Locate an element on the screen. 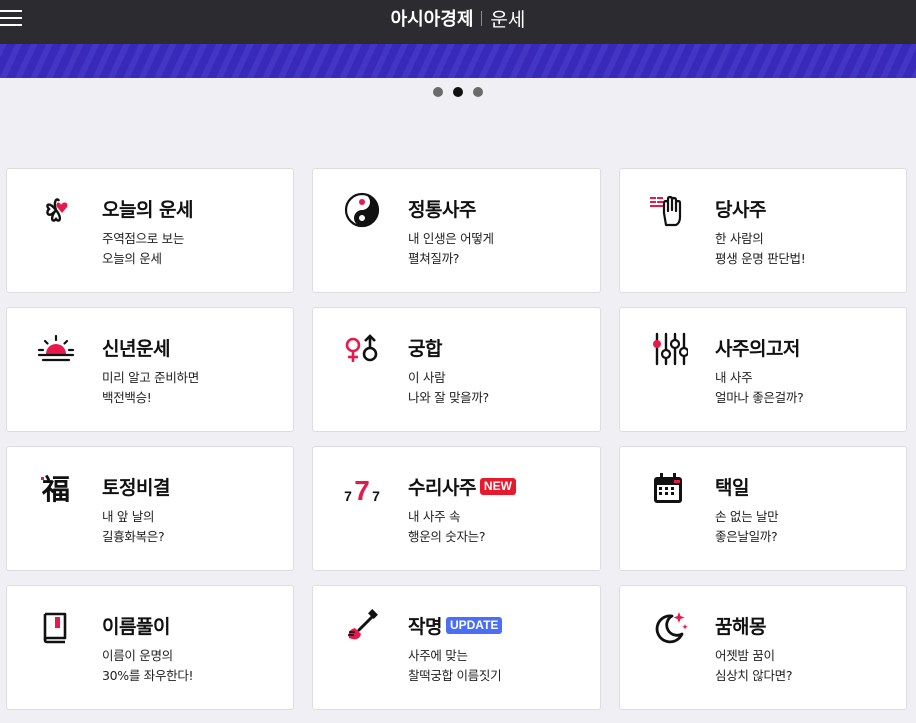  card-dream-interpretation: 꿈해몽 어젯밤 꿈이 심상치 않다면? is located at coordinates (763, 647).